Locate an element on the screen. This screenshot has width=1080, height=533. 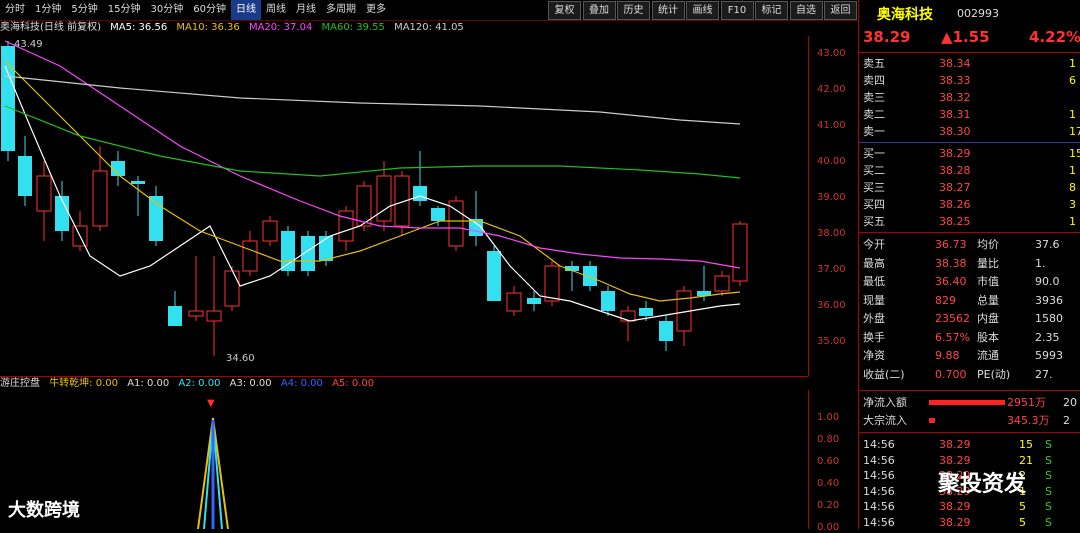
stat-value: 6.57% is located at coordinates (952, 337).